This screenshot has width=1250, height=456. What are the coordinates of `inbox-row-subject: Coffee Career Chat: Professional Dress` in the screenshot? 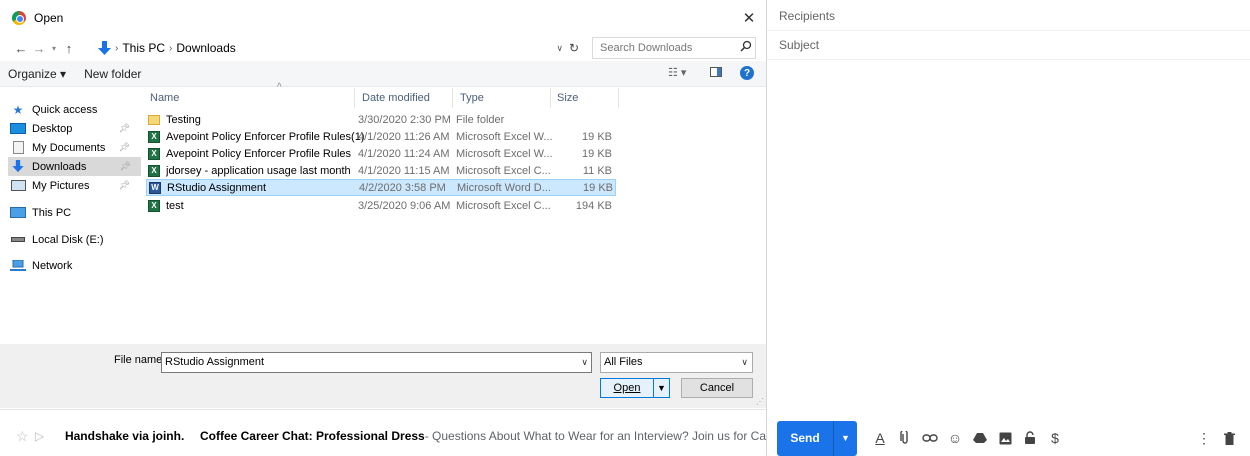 It's located at (312, 436).